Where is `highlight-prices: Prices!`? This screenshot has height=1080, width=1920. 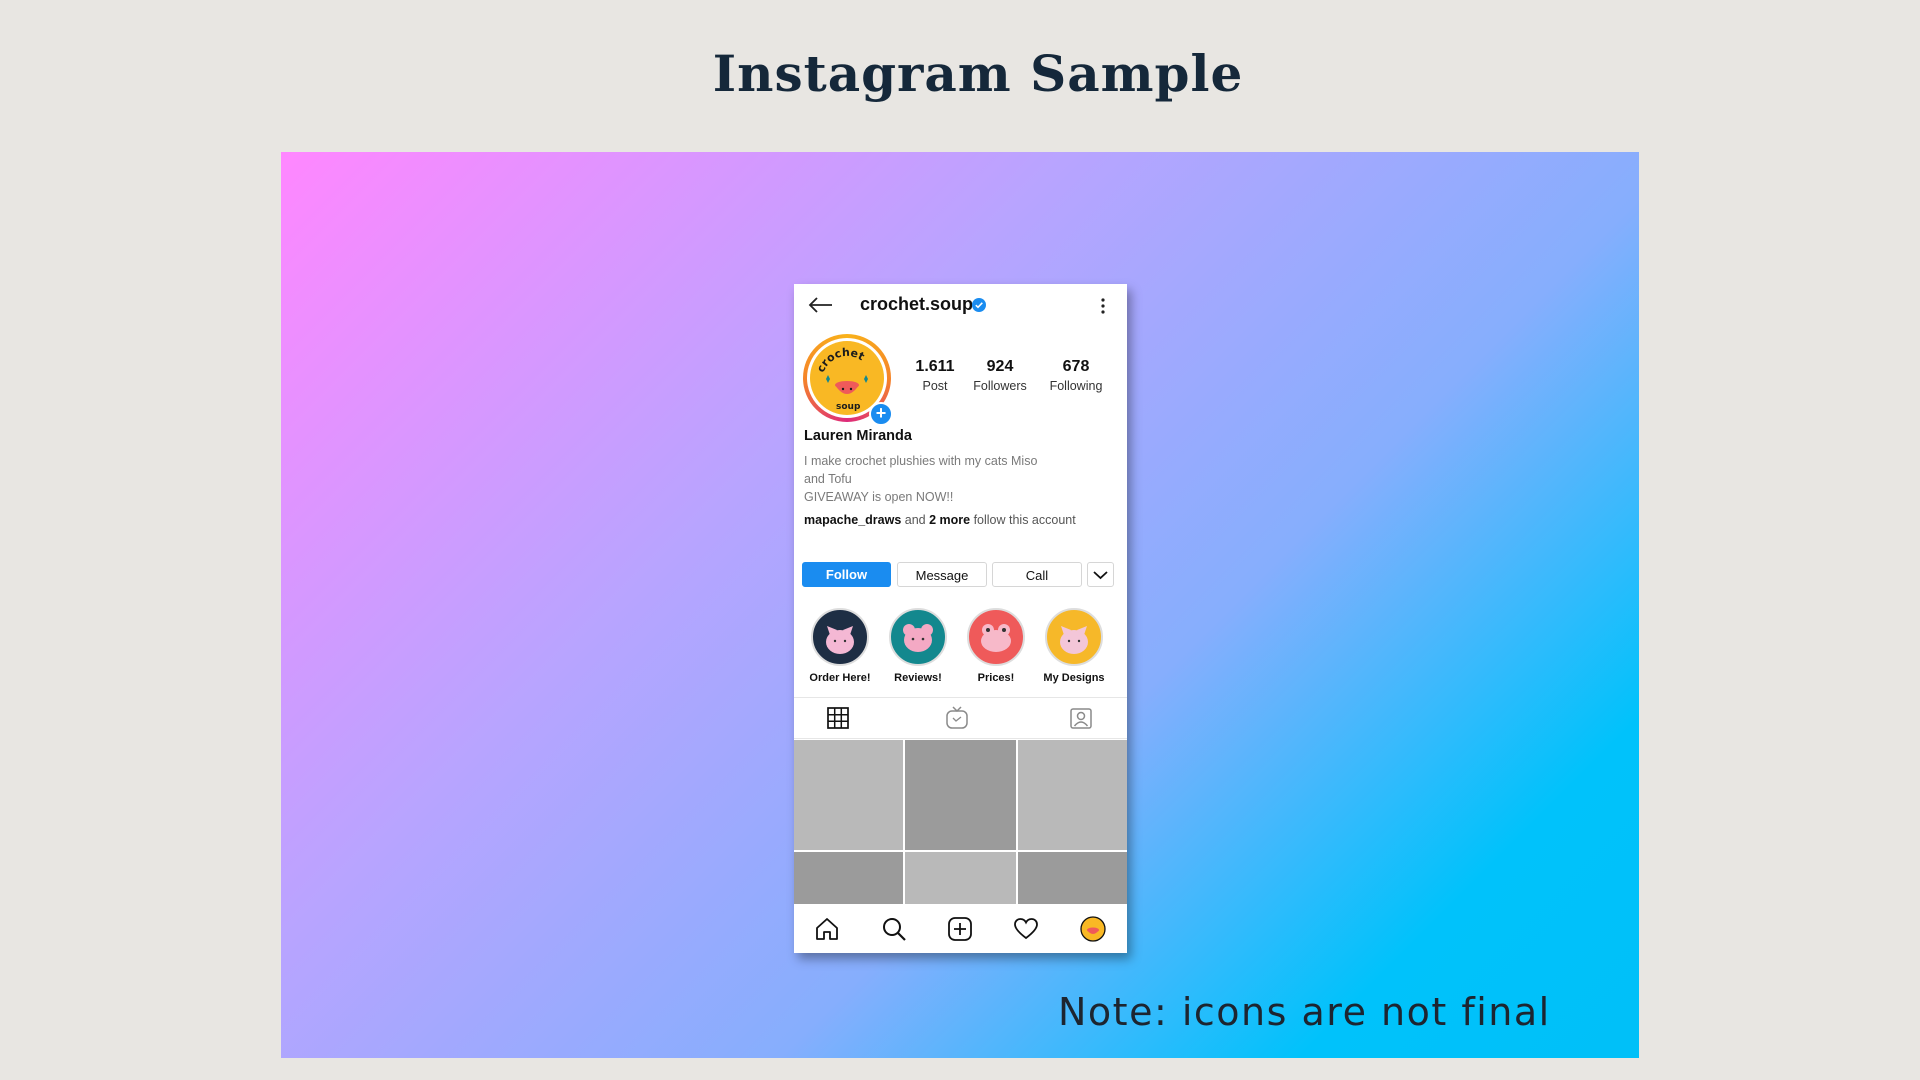 highlight-prices: Prices! is located at coordinates (996, 646).